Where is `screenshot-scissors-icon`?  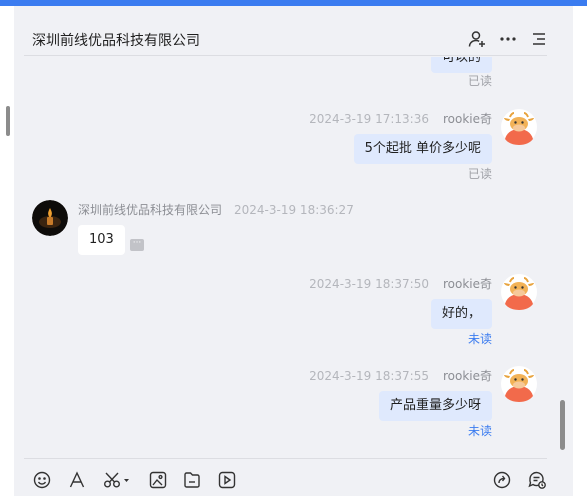
screenshot-scissors-icon is located at coordinates (117, 480).